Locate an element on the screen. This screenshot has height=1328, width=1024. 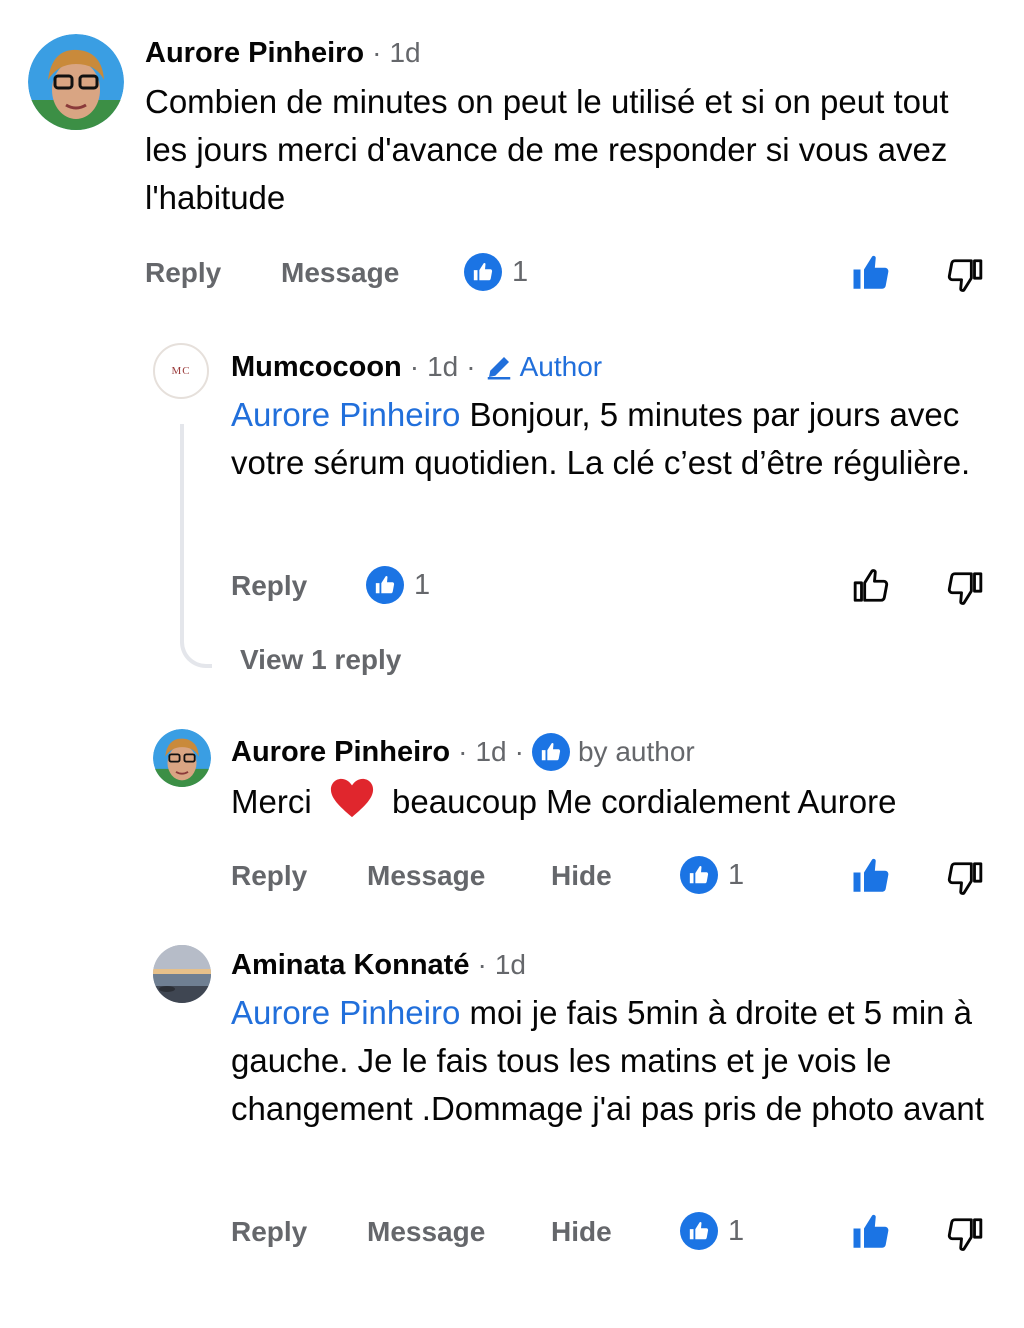
comment-author: Mumcocoon is located at coordinates (316, 367).